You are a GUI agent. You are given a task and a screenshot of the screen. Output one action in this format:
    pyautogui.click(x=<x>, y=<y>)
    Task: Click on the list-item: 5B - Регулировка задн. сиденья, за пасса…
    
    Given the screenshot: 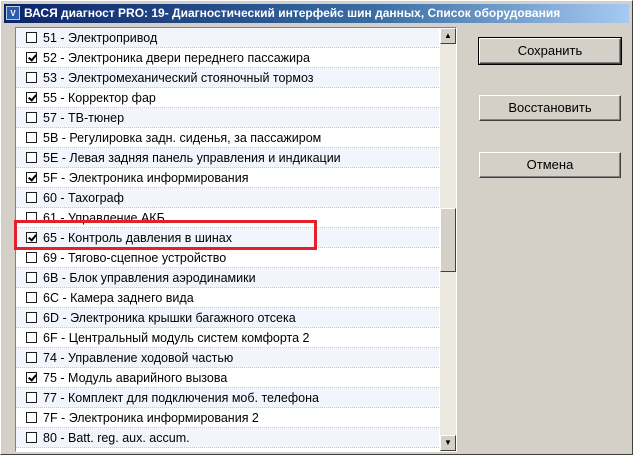 What is the action you would take?
    pyautogui.click(x=227, y=138)
    